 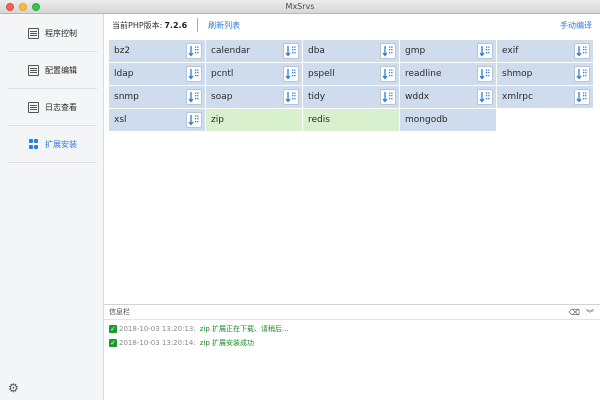 What do you see at coordinates (61, 33) in the screenshot?
I see `sidebar-item-label: 程序控制` at bounding box center [61, 33].